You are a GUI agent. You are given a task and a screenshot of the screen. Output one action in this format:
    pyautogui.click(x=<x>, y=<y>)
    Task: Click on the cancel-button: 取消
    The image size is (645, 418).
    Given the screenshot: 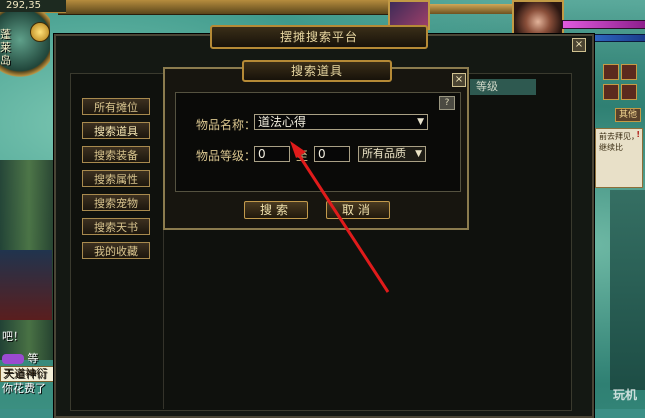 What is the action you would take?
    pyautogui.click(x=358, y=210)
    